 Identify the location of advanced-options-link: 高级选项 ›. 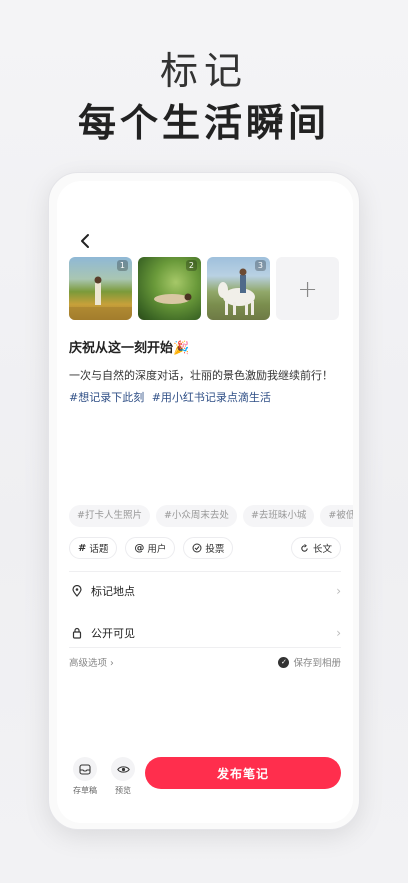
(91, 662).